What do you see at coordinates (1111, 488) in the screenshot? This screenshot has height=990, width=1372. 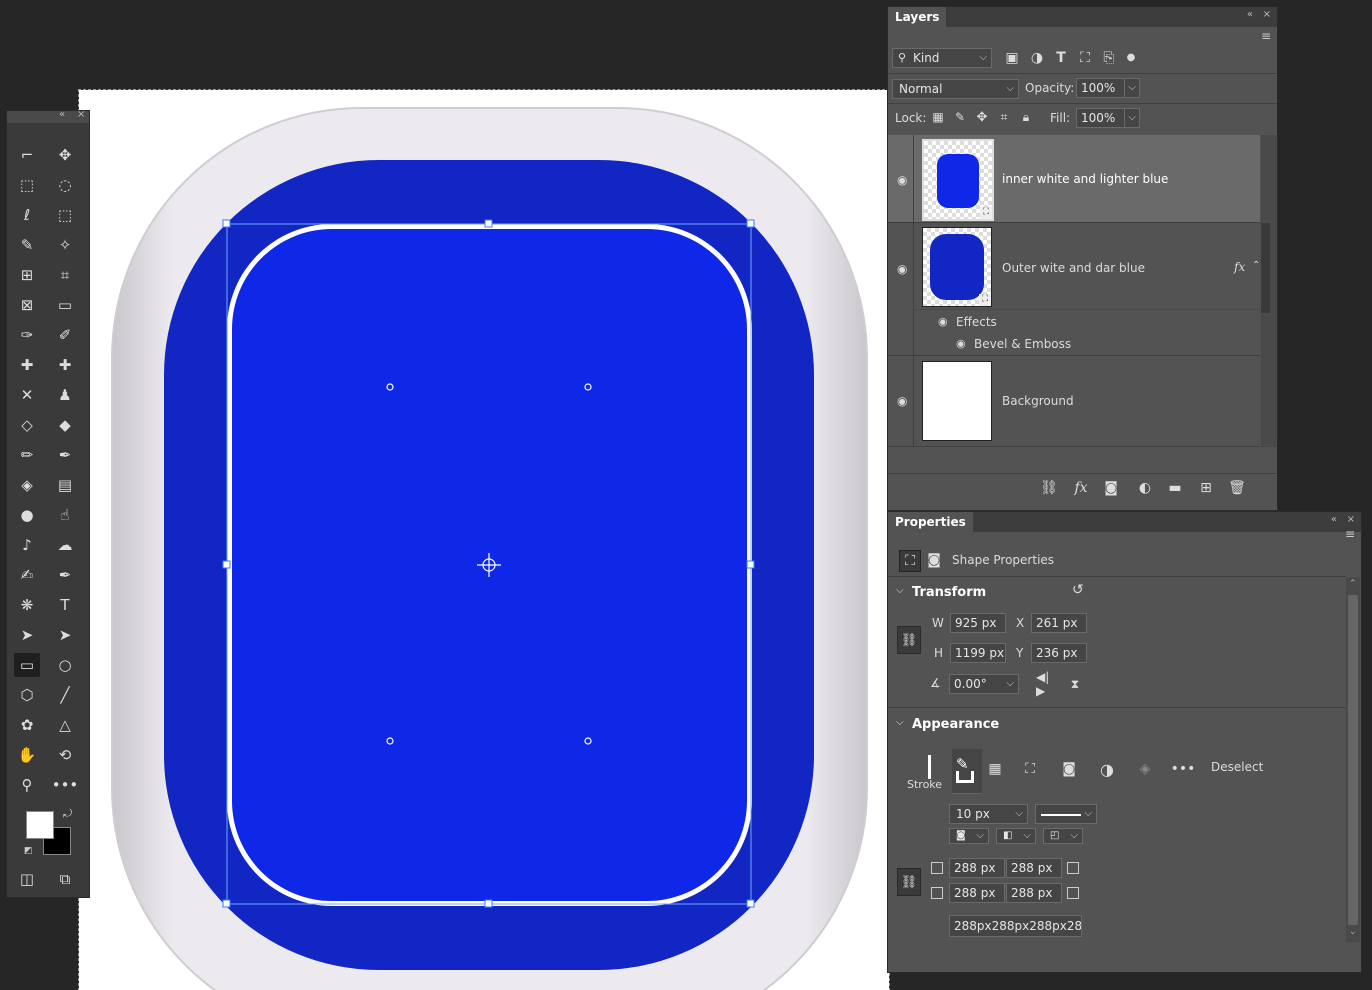 I see `add-mask-icon: ◙` at bounding box center [1111, 488].